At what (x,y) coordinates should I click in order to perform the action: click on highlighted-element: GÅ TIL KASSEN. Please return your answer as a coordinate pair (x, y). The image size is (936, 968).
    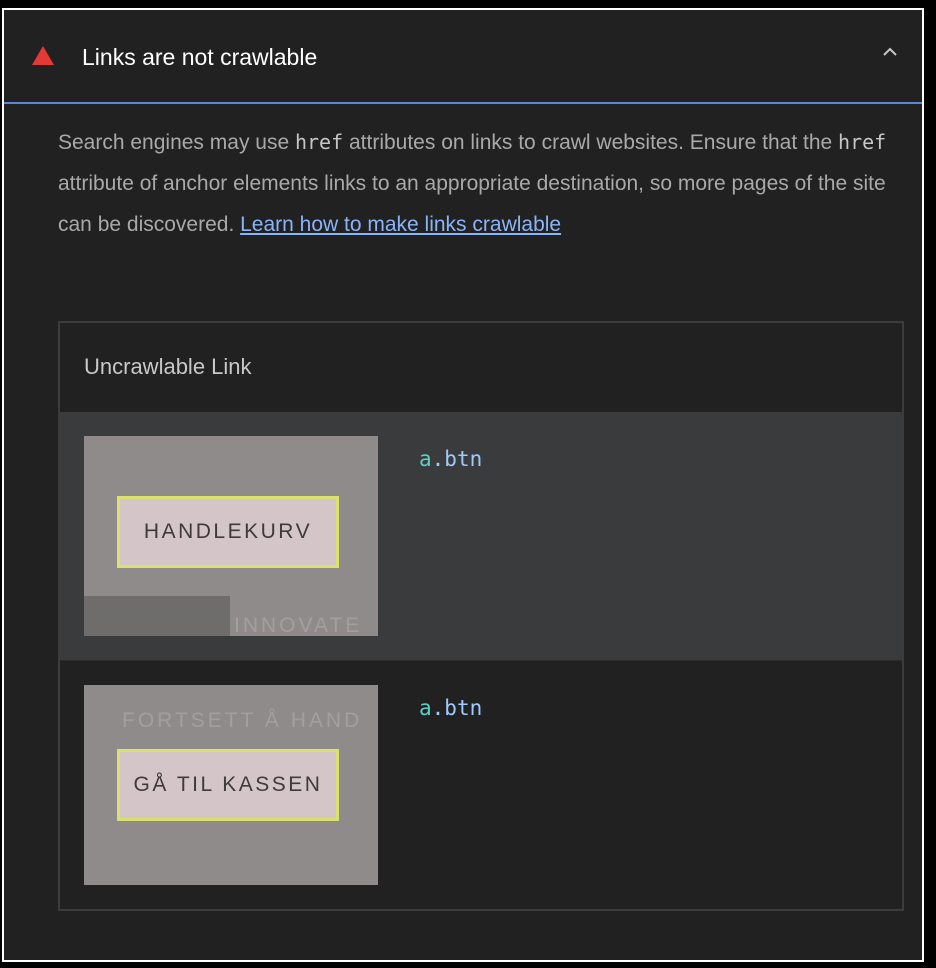
    Looking at the image, I should click on (228, 785).